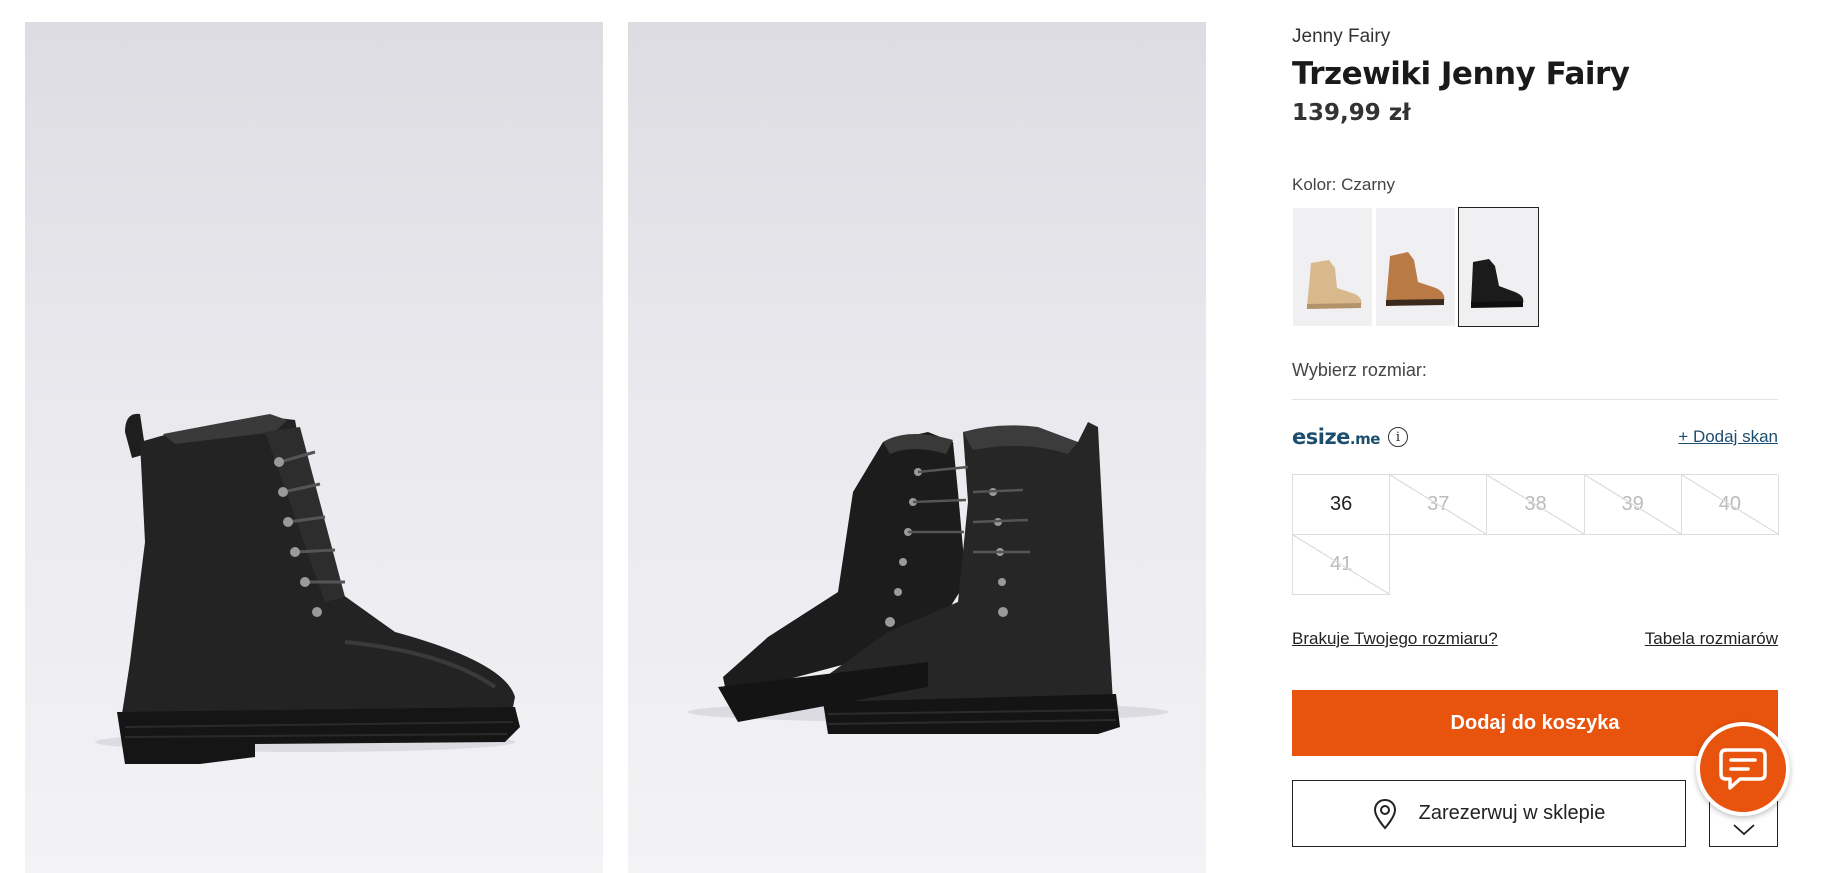 The height and width of the screenshot is (873, 1835). What do you see at coordinates (1535, 399) in the screenshot?
I see `divider` at bounding box center [1535, 399].